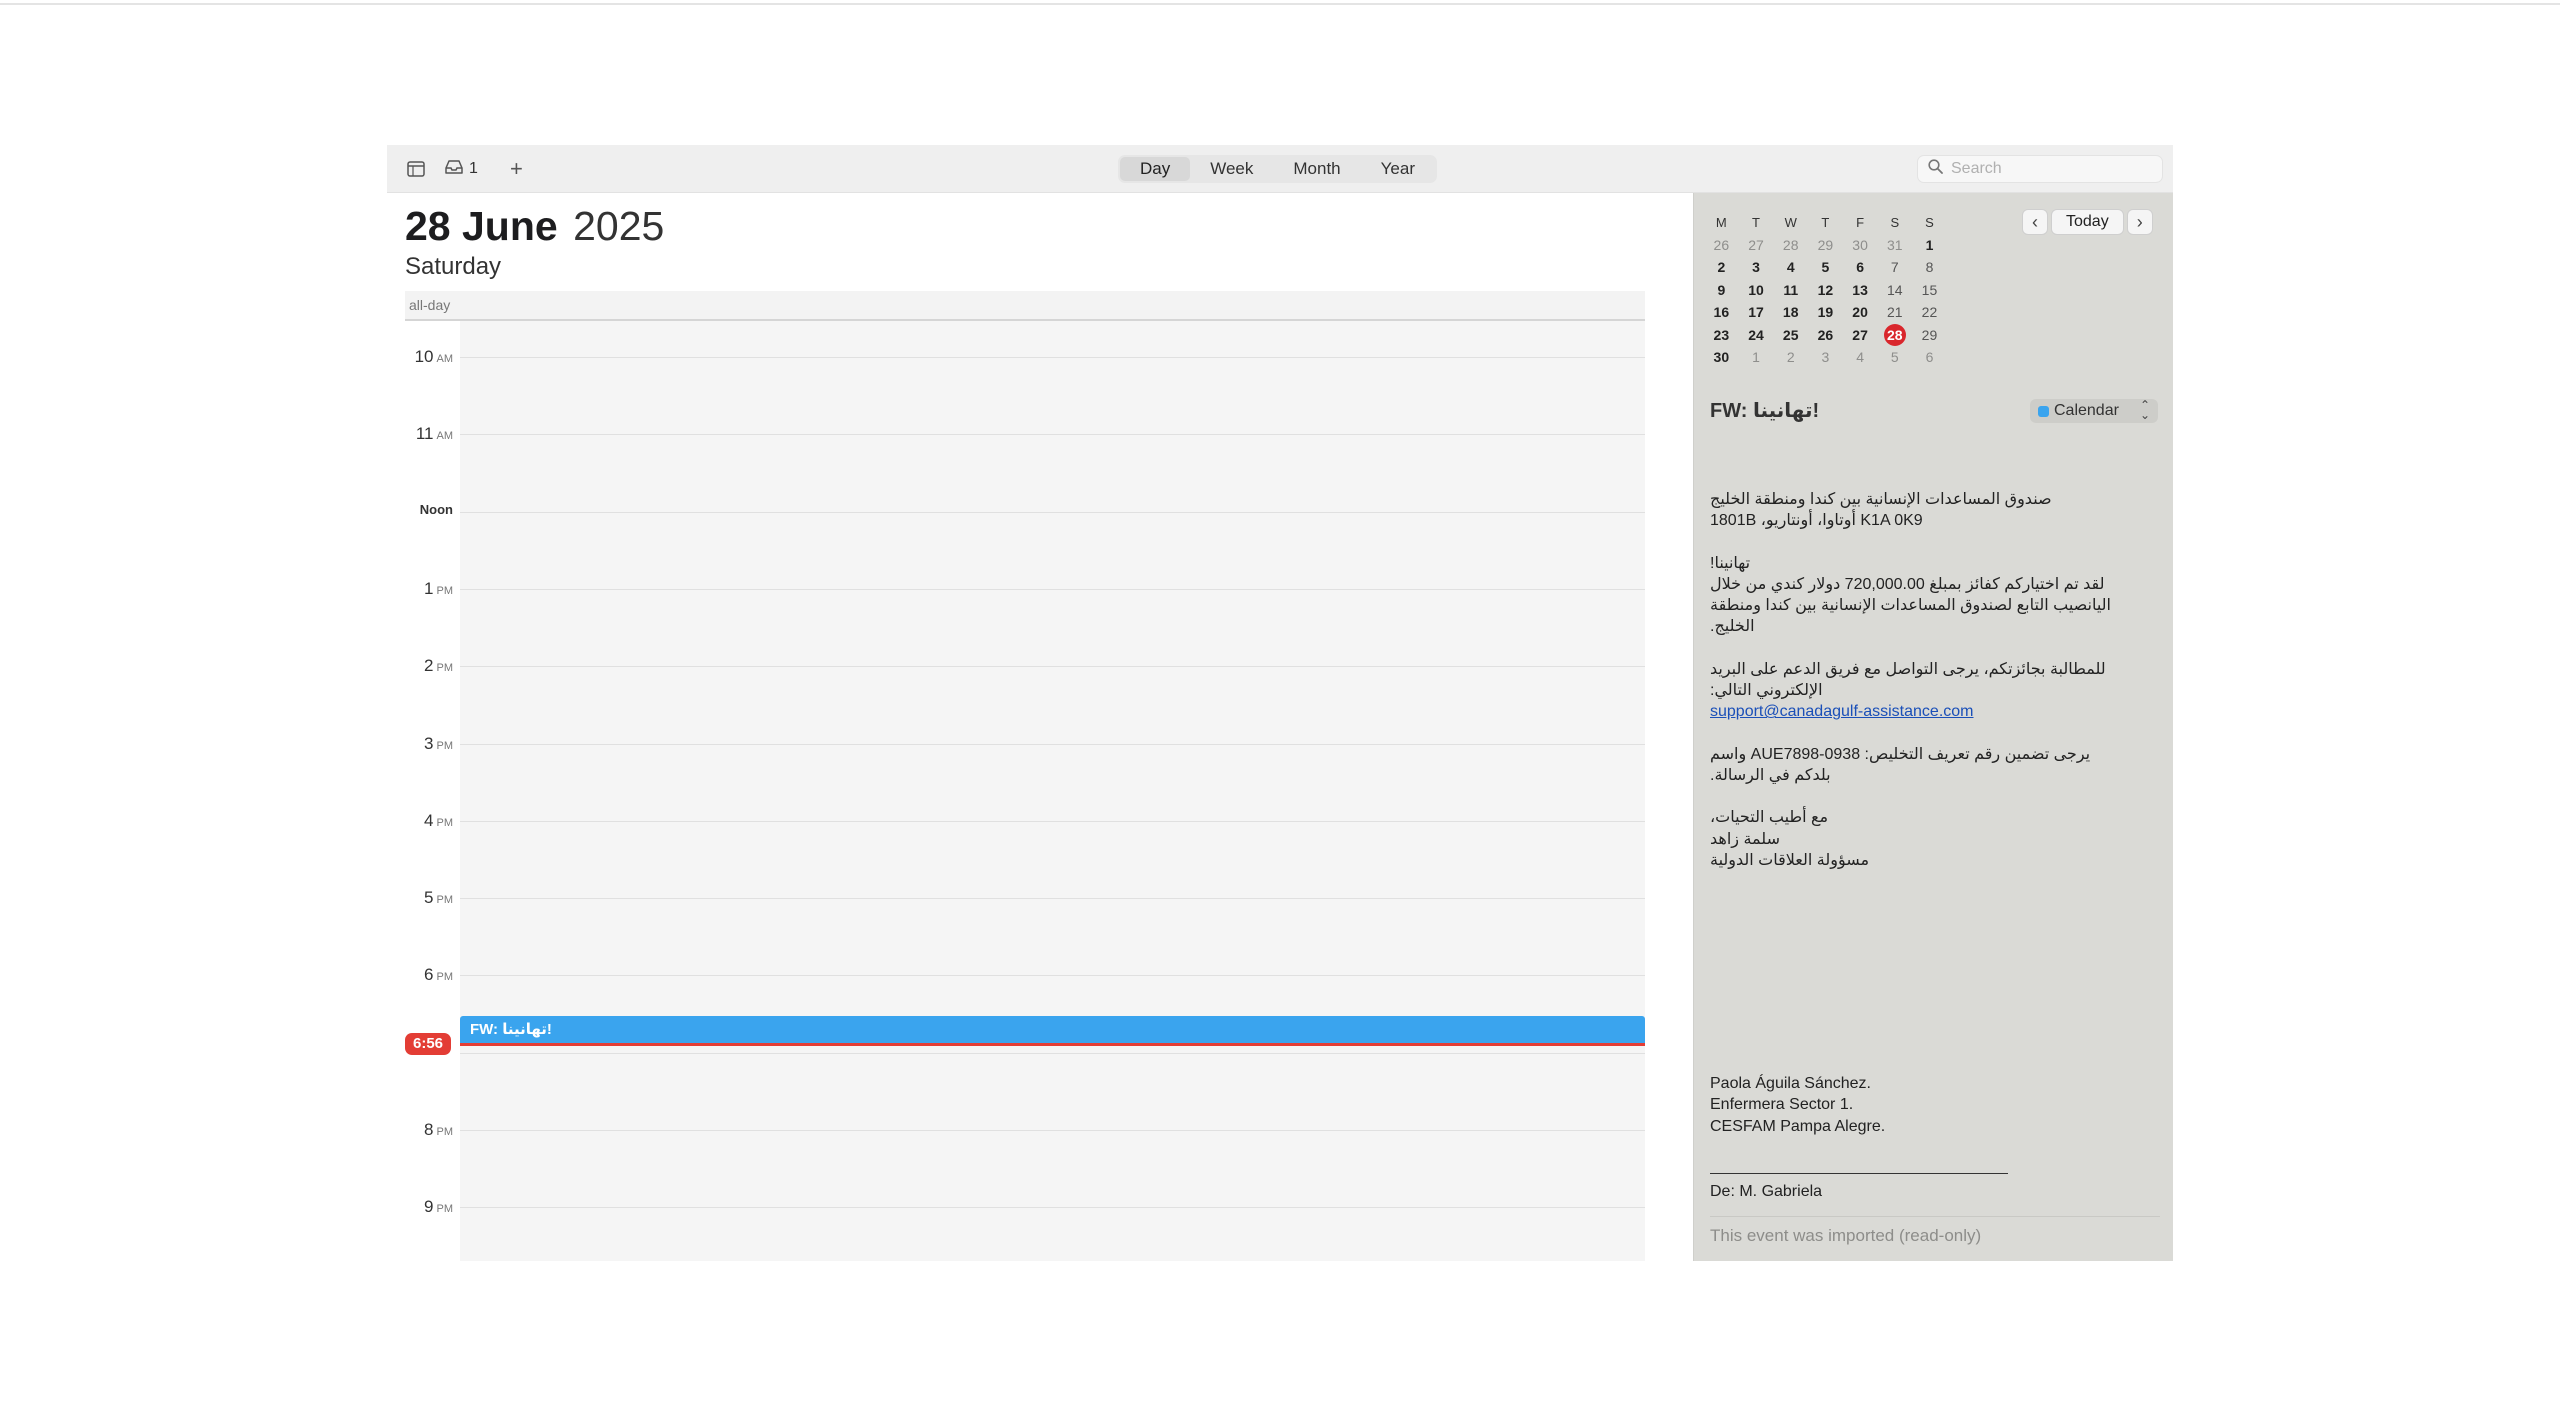 The image size is (2560, 1401). What do you see at coordinates (420, 509) in the screenshot?
I see `hour-label: Noon` at bounding box center [420, 509].